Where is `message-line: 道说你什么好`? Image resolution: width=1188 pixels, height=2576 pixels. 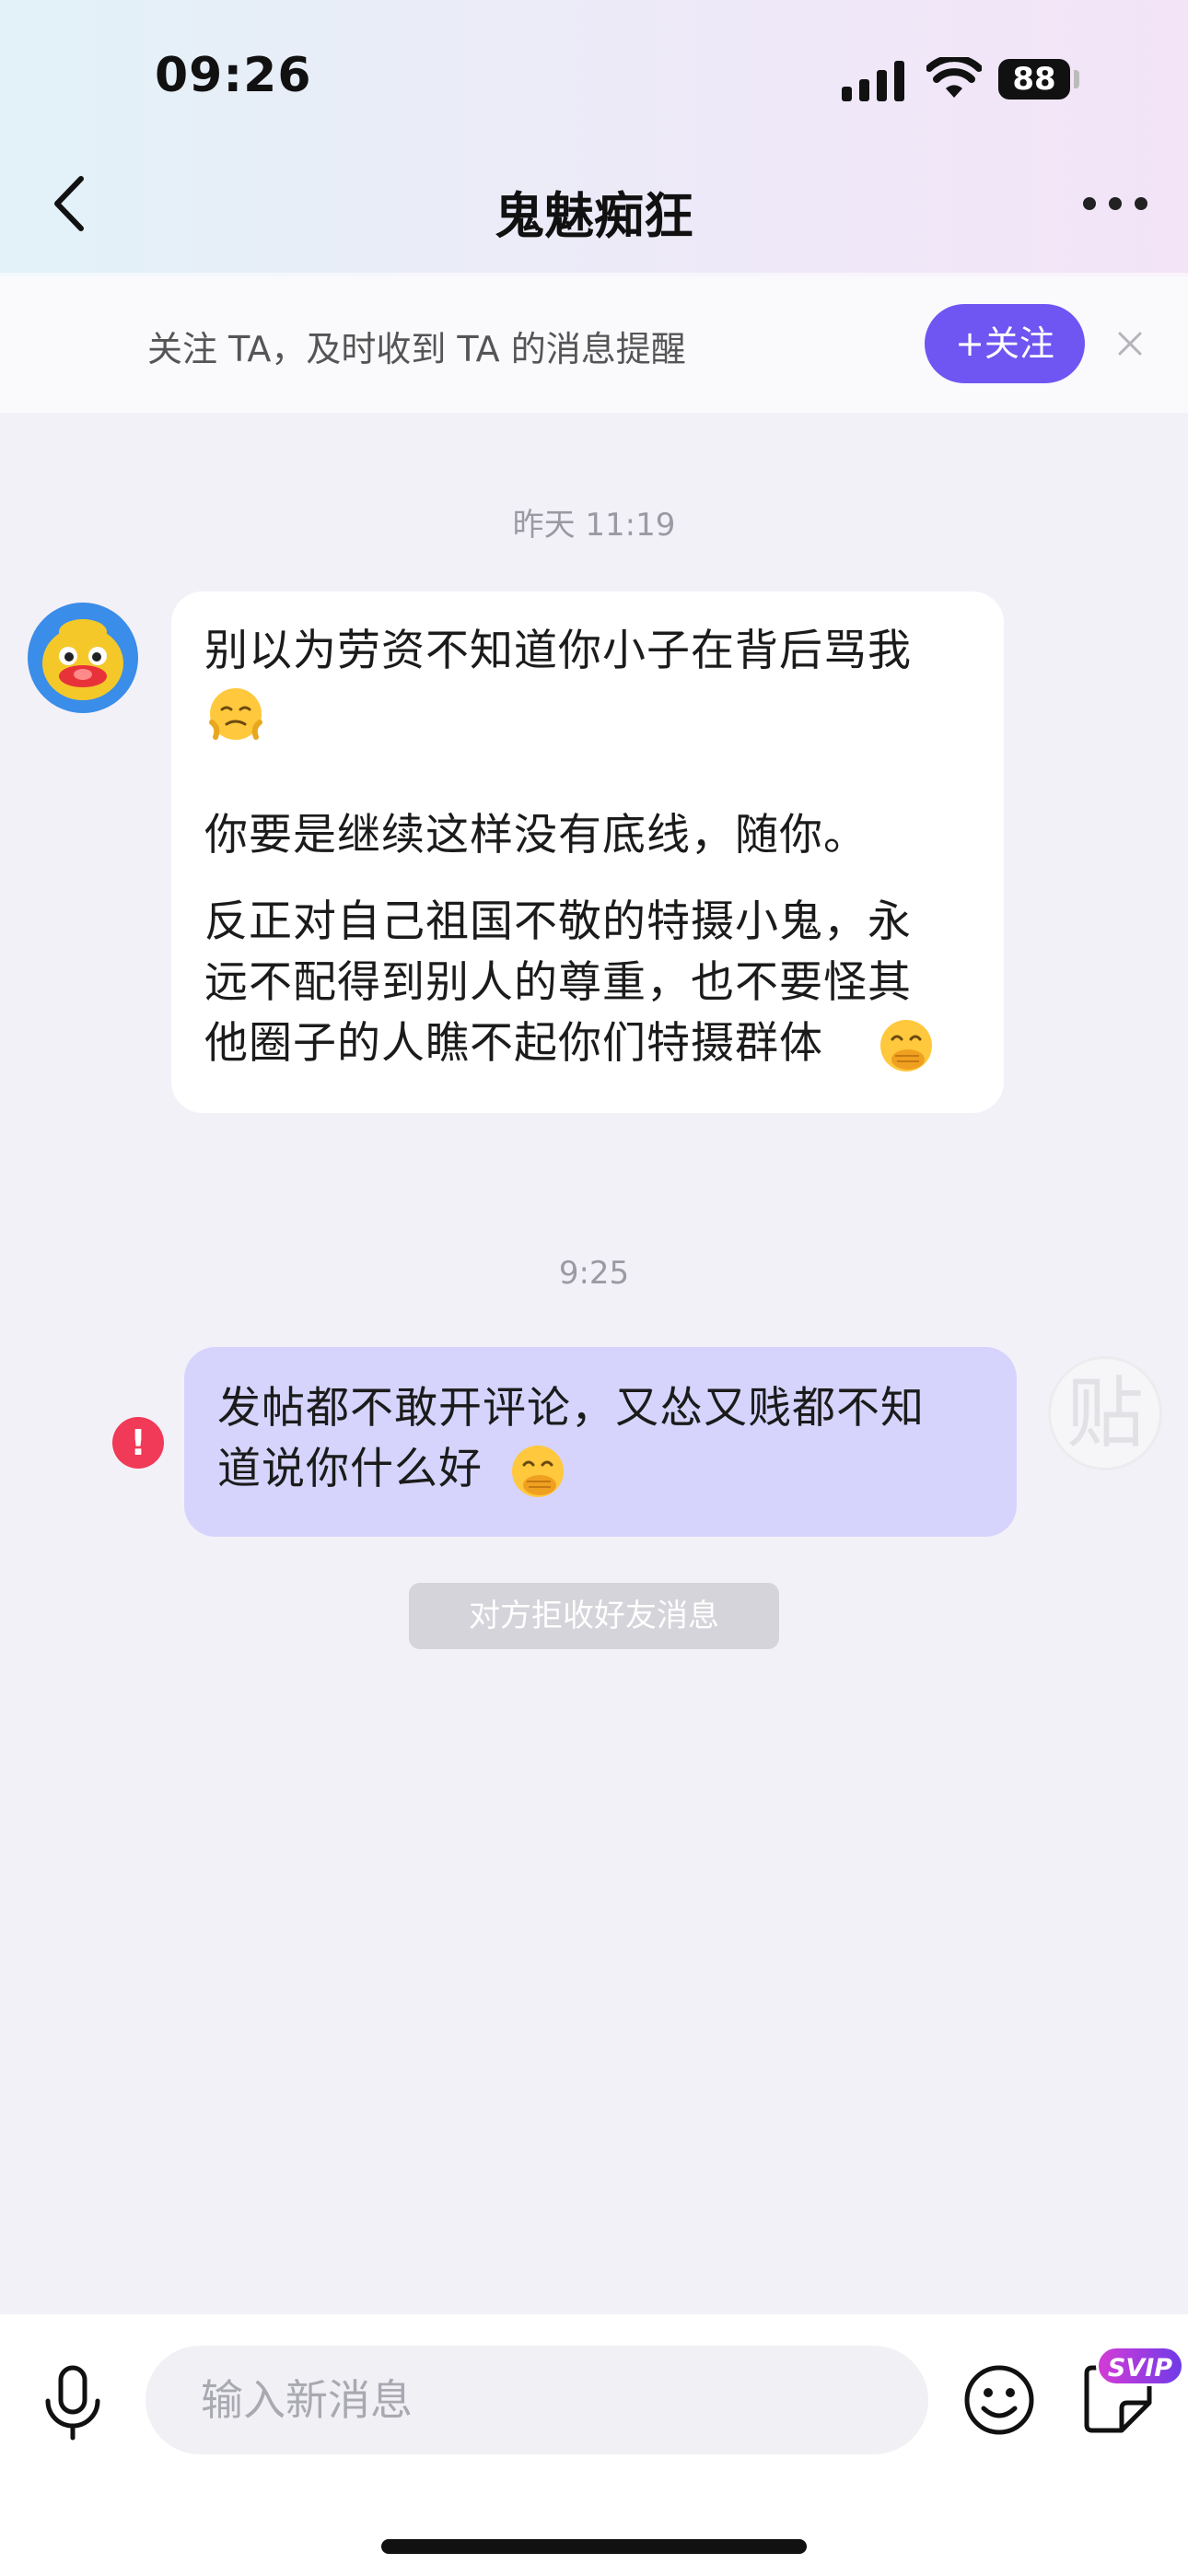 message-line: 道说你什么好 is located at coordinates (350, 1469).